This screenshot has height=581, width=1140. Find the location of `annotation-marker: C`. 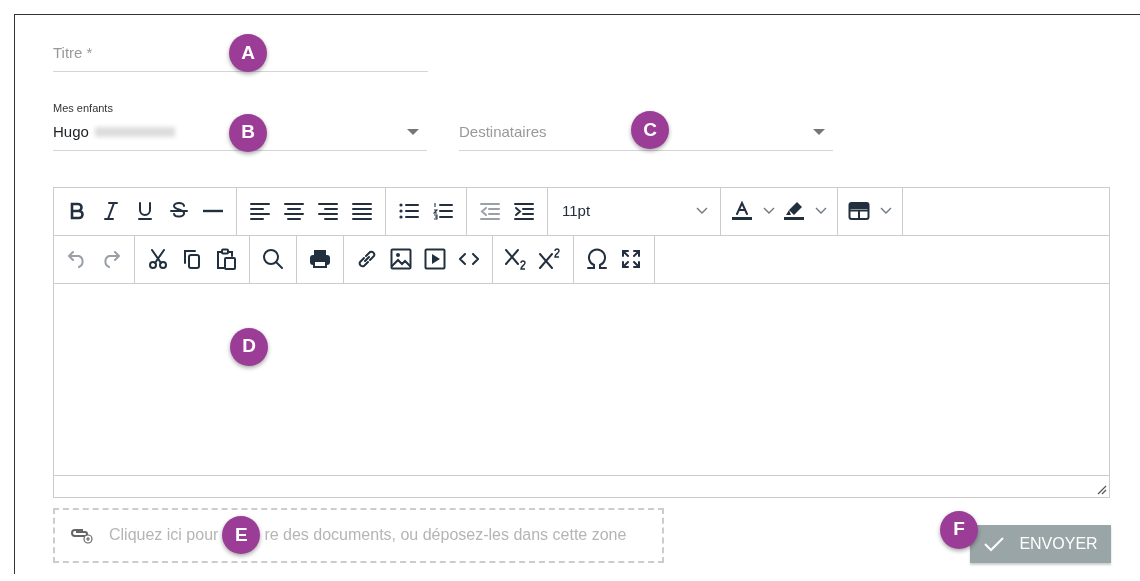

annotation-marker: C is located at coordinates (650, 130).